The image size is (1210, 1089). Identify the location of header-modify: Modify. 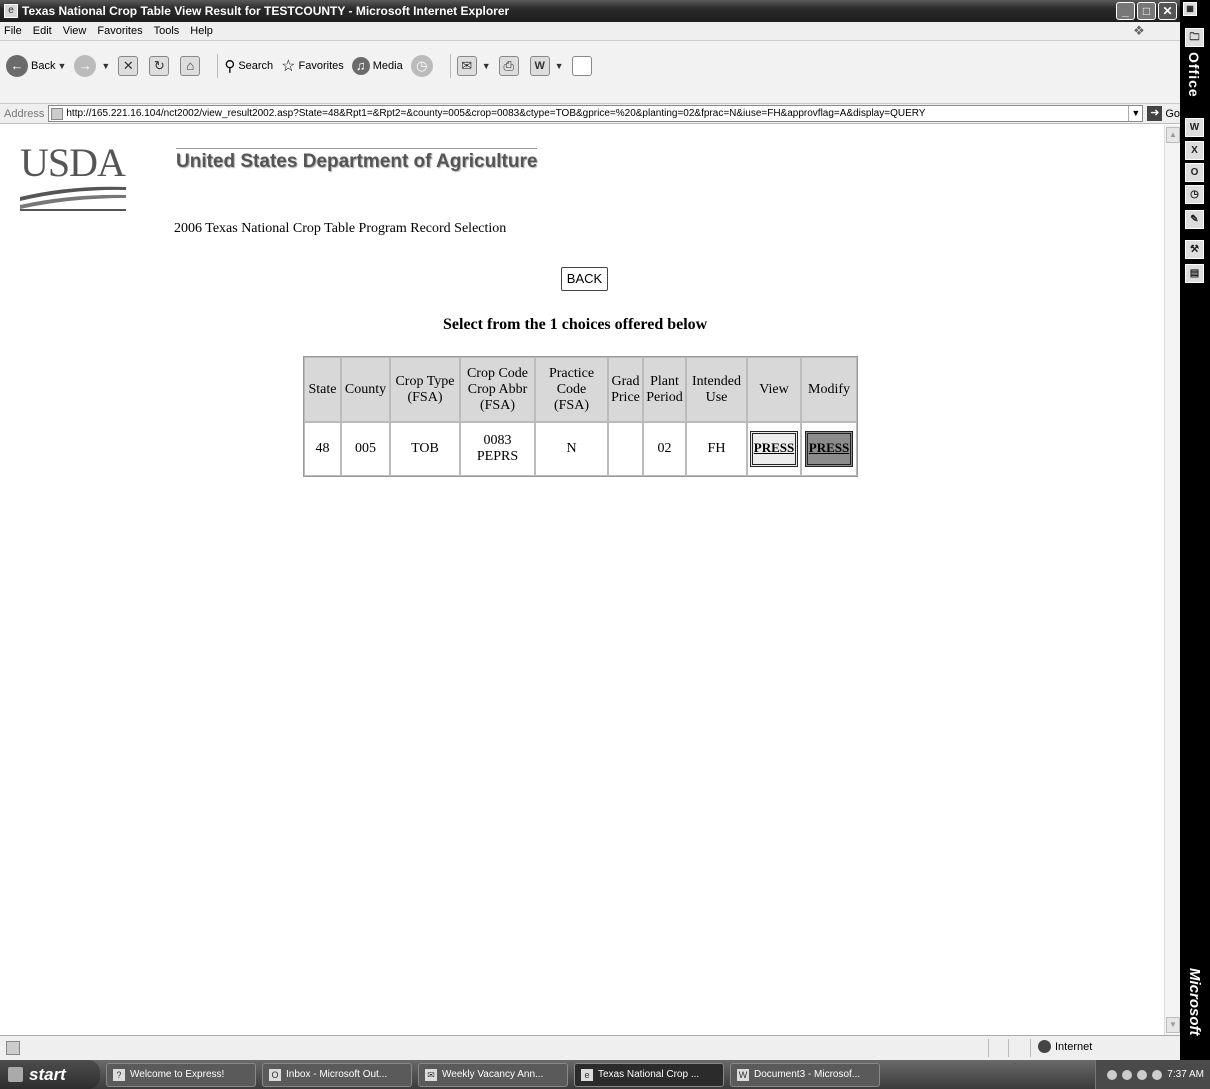
(829, 389).